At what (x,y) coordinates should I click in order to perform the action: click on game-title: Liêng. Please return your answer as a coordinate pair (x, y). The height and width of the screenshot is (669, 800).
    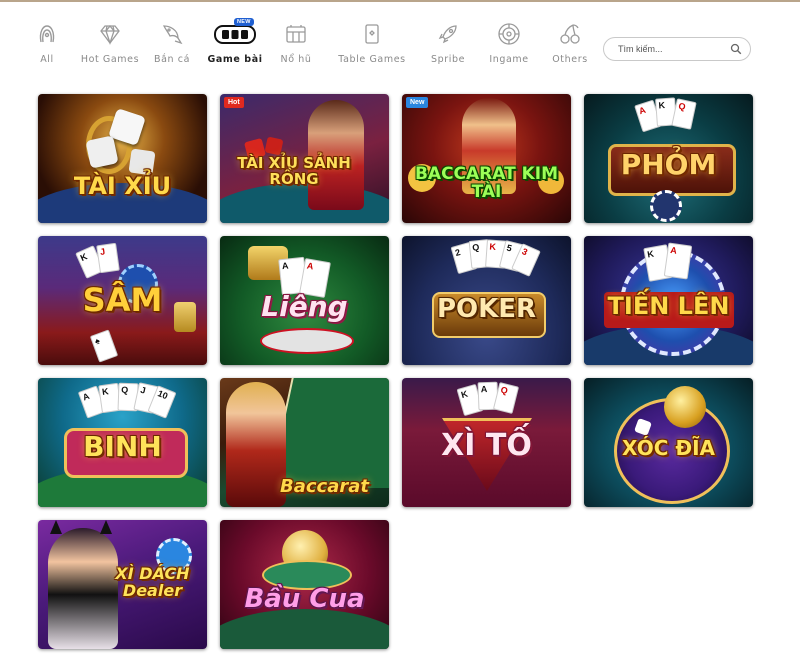
    Looking at the image, I should click on (304, 306).